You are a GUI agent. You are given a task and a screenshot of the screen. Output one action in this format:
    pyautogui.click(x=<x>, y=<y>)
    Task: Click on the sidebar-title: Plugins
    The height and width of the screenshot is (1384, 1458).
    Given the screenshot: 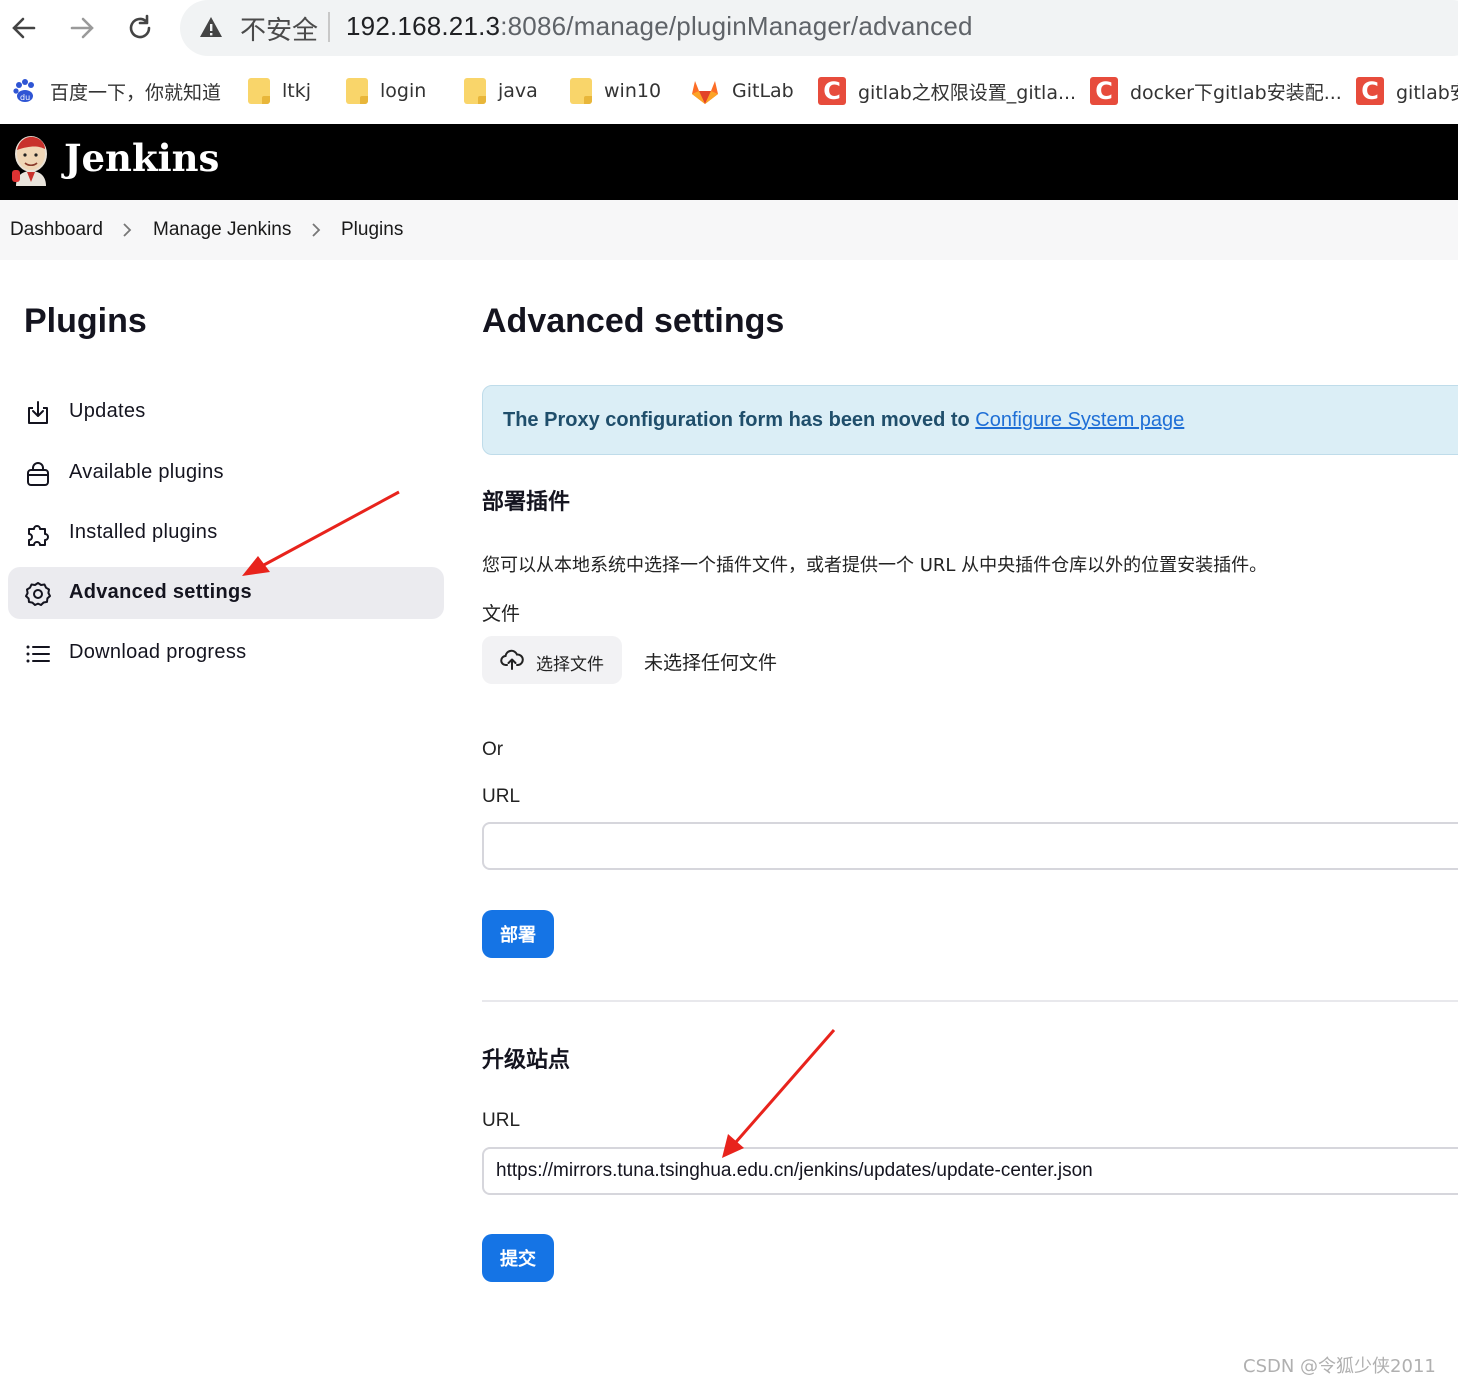 What is the action you would take?
    pyautogui.click(x=85, y=321)
    